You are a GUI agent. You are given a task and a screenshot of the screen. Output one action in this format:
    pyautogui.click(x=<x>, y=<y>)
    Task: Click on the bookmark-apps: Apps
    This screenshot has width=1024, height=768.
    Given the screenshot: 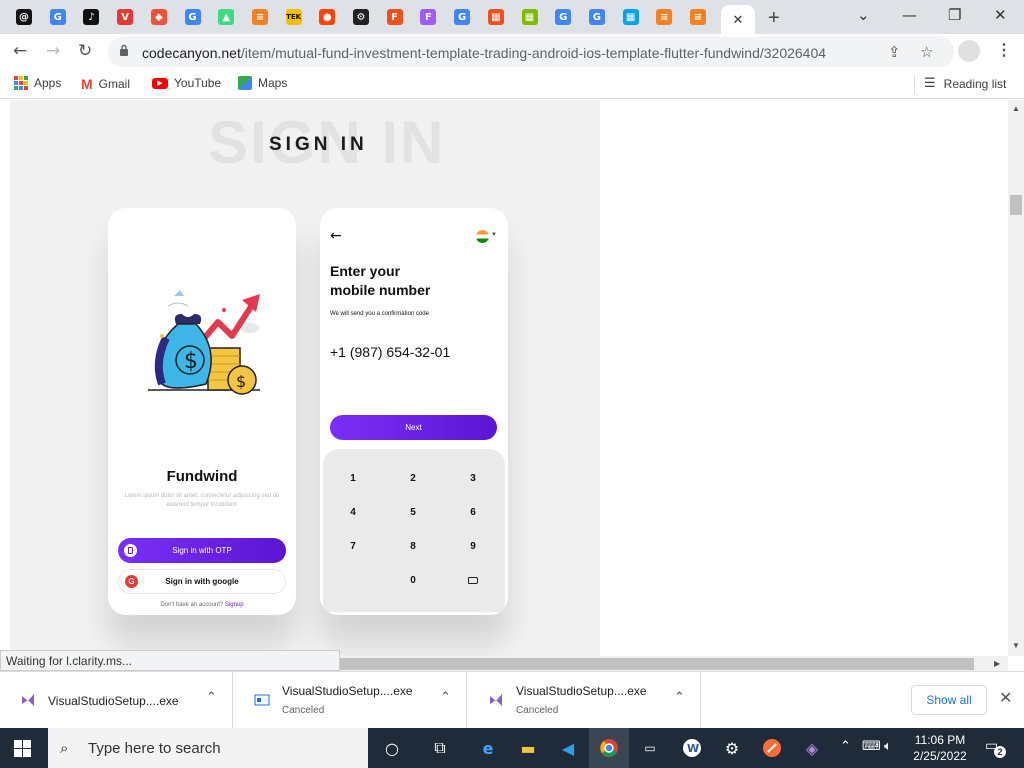 What is the action you would take?
    pyautogui.click(x=37, y=83)
    